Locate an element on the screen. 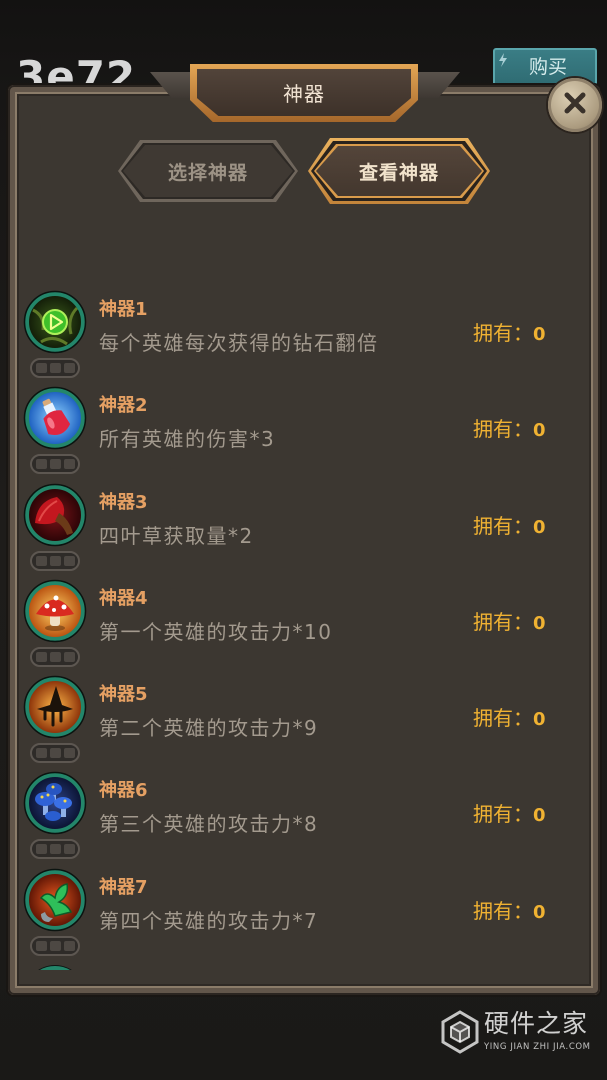 Image resolution: width=607 pixels, height=1080 pixels. artifact-name: 神器4 is located at coordinates (123, 598).